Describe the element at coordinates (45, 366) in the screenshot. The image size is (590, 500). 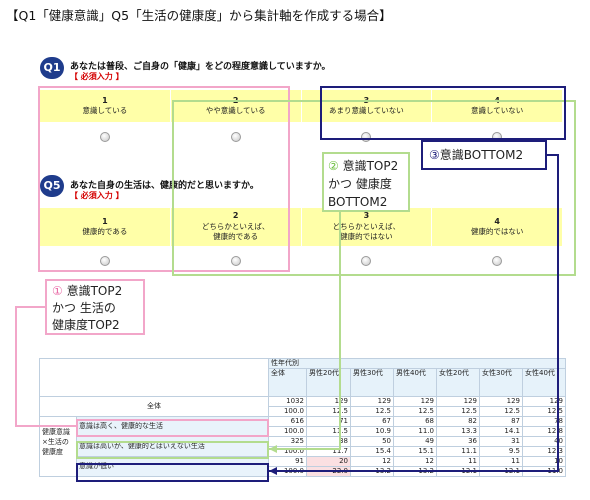
I see `connector-pink` at that location.